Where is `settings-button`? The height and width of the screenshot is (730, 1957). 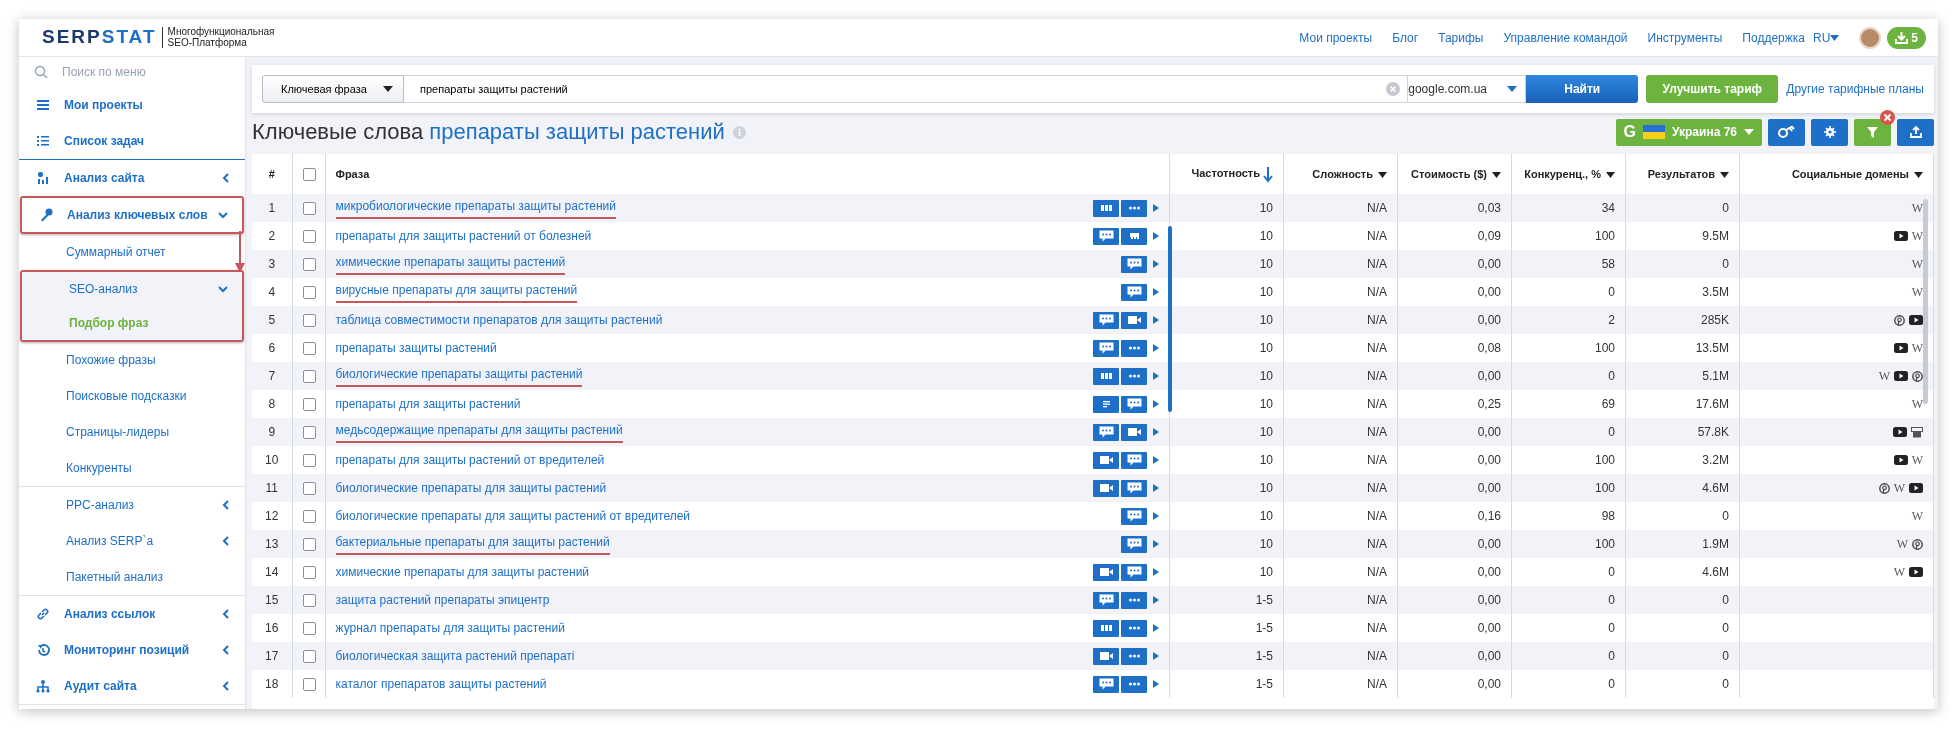
settings-button is located at coordinates (1829, 132).